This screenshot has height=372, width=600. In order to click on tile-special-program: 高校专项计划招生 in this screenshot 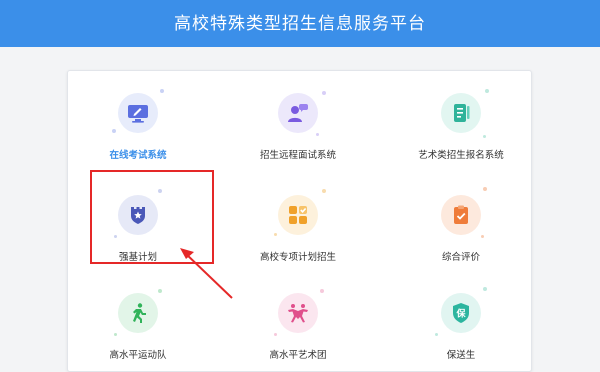, I will do `click(298, 225)`.